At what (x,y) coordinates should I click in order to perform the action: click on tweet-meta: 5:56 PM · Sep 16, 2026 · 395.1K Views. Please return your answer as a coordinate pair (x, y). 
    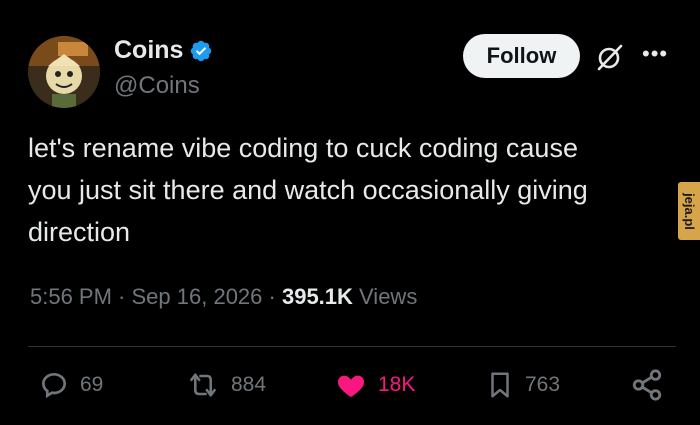
    Looking at the image, I should click on (223, 297).